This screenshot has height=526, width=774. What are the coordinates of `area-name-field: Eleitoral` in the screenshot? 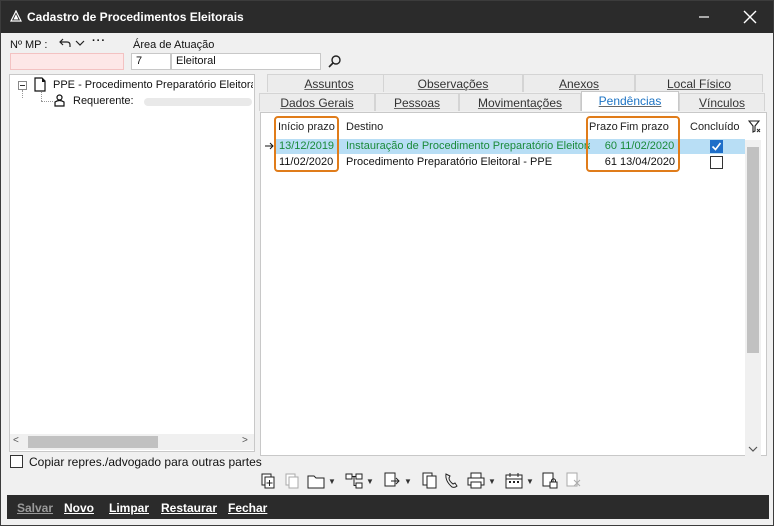 It's located at (246, 61).